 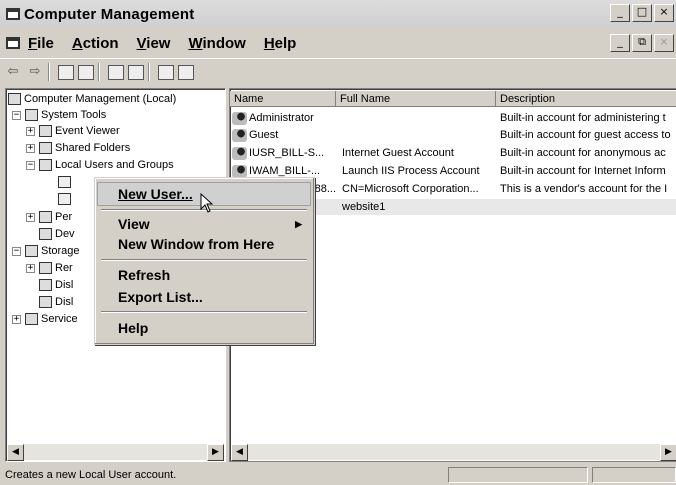 What do you see at coordinates (186, 72) in the screenshot?
I see `properties-icon` at bounding box center [186, 72].